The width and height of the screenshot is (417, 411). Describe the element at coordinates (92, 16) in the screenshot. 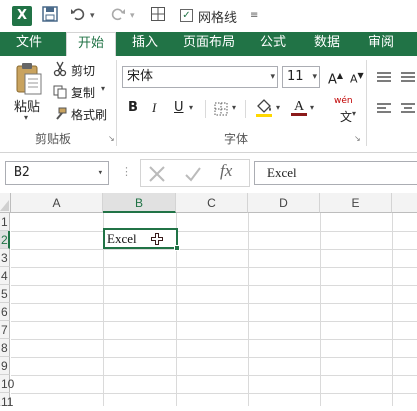

I see `undo-dropdown-icon: ▾` at that location.